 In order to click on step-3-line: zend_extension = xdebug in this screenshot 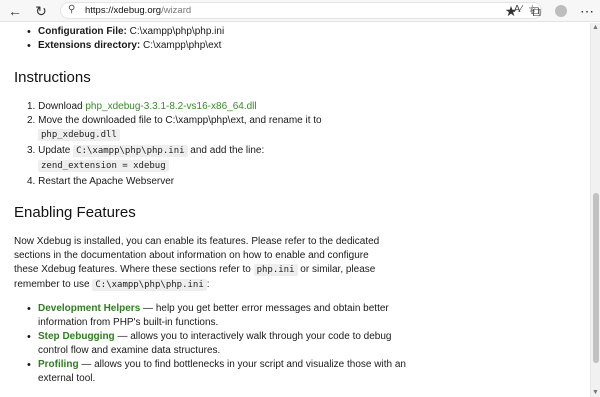, I will do `click(103, 166)`.